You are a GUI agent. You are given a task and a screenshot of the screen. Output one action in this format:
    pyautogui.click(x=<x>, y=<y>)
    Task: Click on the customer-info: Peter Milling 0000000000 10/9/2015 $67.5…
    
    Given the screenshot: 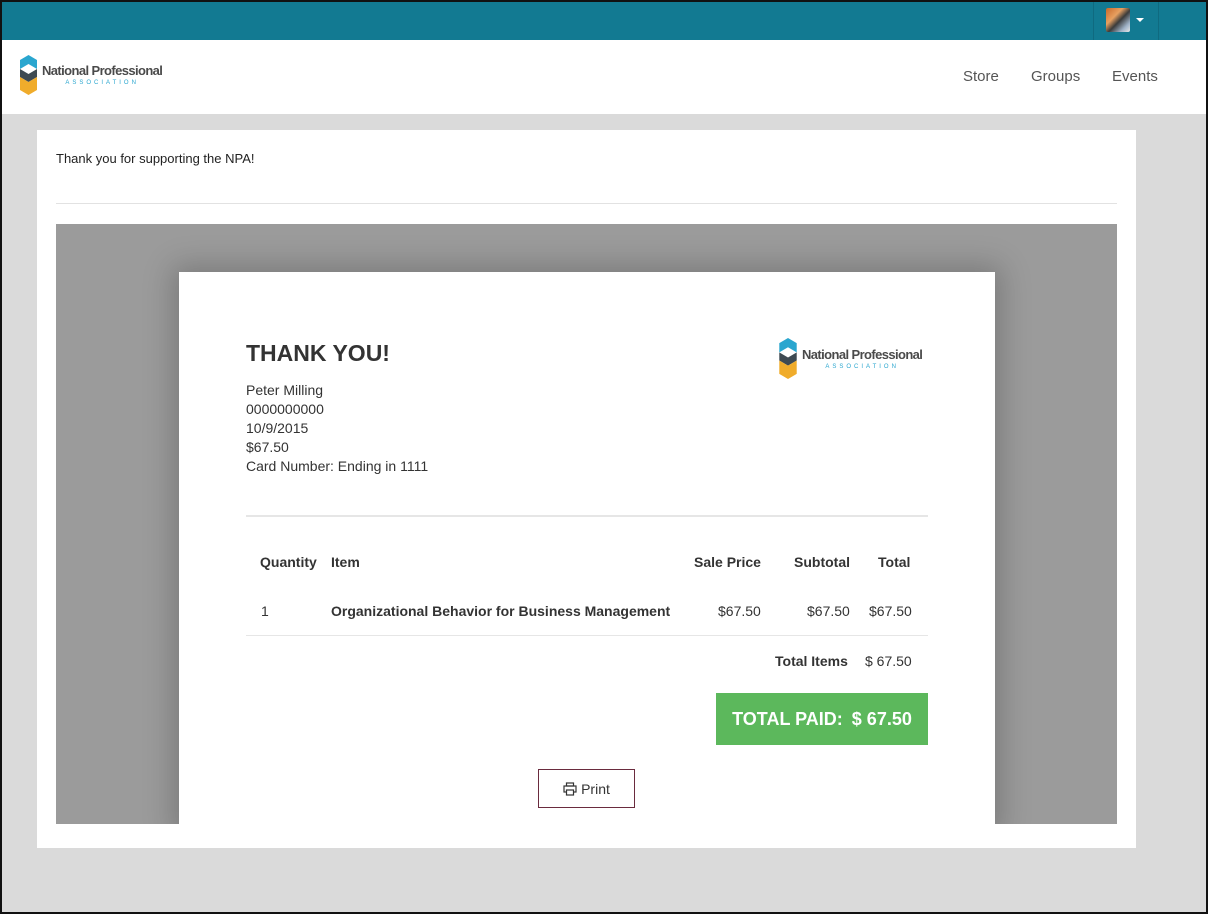 What is the action you would take?
    pyautogui.click(x=337, y=428)
    